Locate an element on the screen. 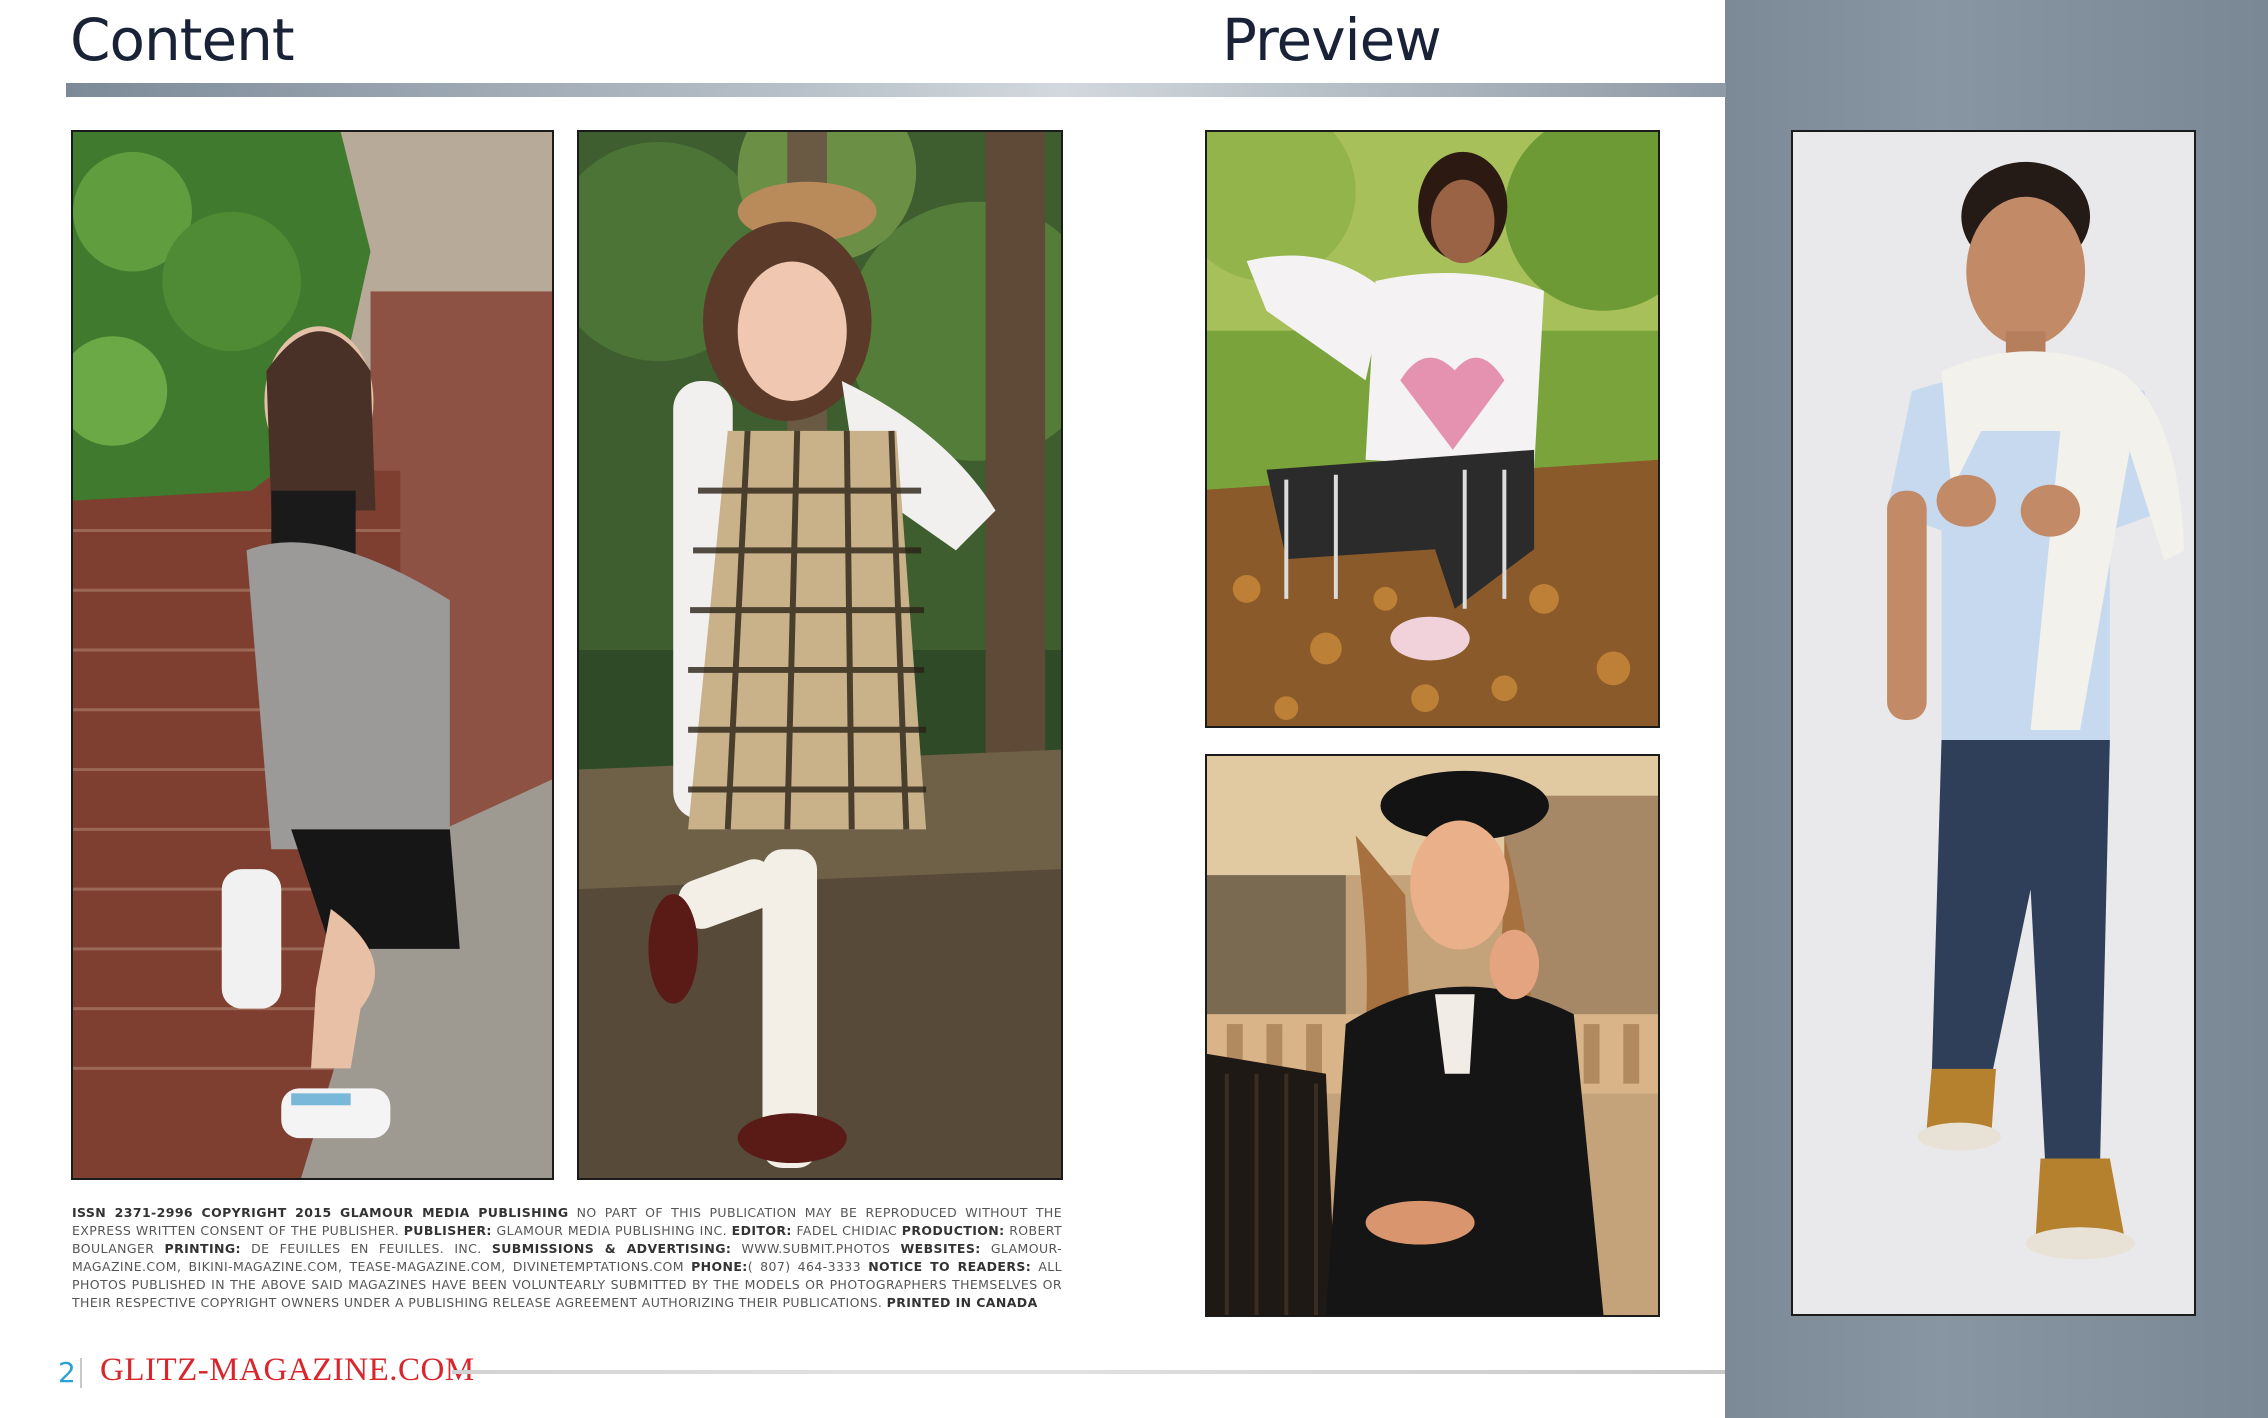 Image resolution: width=2268 pixels, height=1418 pixels. title-rule is located at coordinates (896, 90).